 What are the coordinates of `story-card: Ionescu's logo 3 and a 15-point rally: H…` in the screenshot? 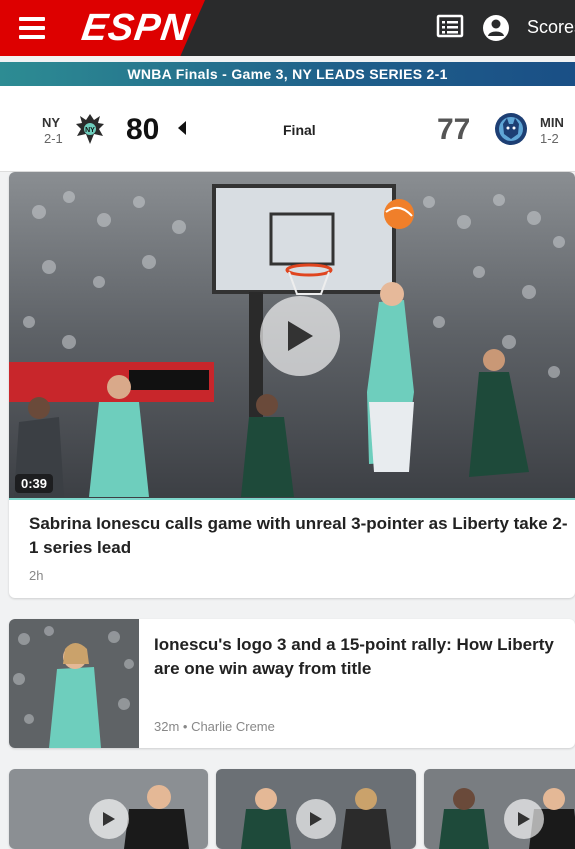 It's located at (292, 683).